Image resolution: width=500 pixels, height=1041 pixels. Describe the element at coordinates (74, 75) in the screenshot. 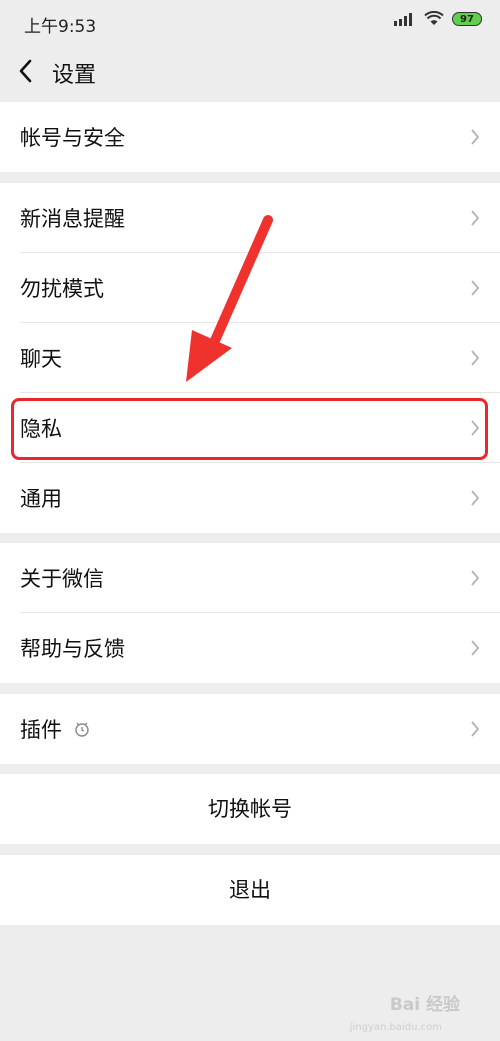

I see `page-title: 设置` at that location.